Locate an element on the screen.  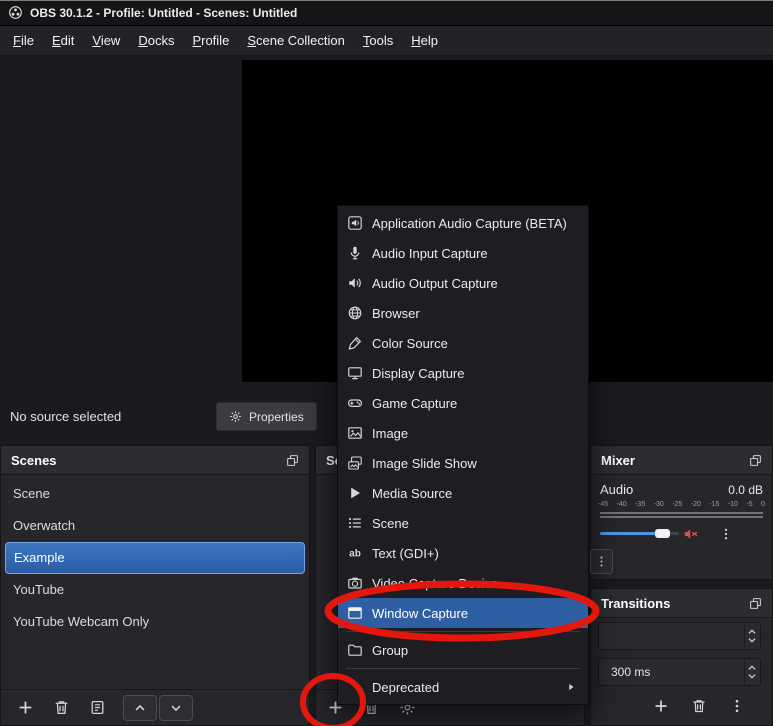
volume-slider is located at coordinates (639, 533).